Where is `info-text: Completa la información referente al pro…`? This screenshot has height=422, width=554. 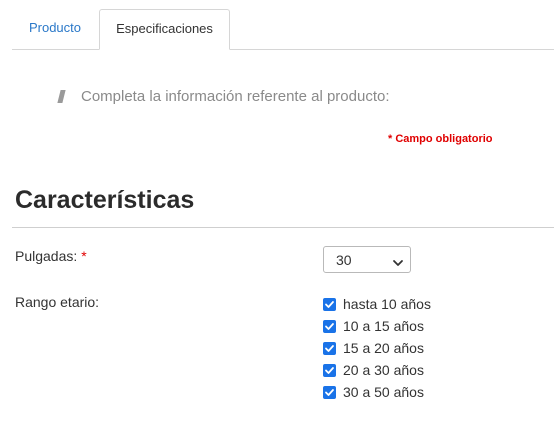 info-text: Completa la información referente al pro… is located at coordinates (235, 96).